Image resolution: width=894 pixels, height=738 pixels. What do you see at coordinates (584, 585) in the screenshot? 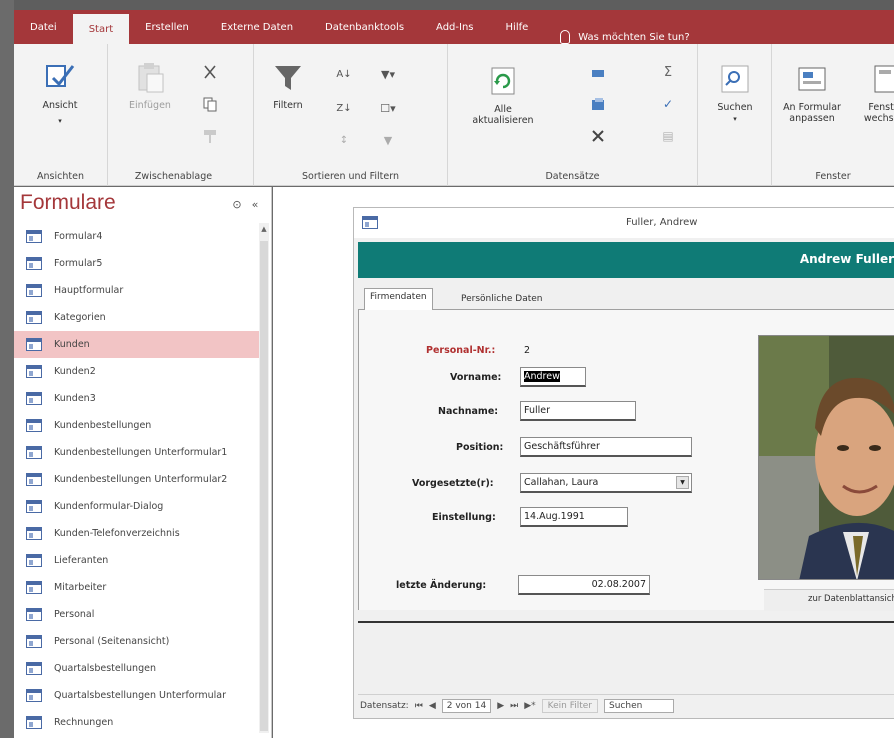
I see `letzte-aenderung-field: 02.08.2007` at bounding box center [584, 585].